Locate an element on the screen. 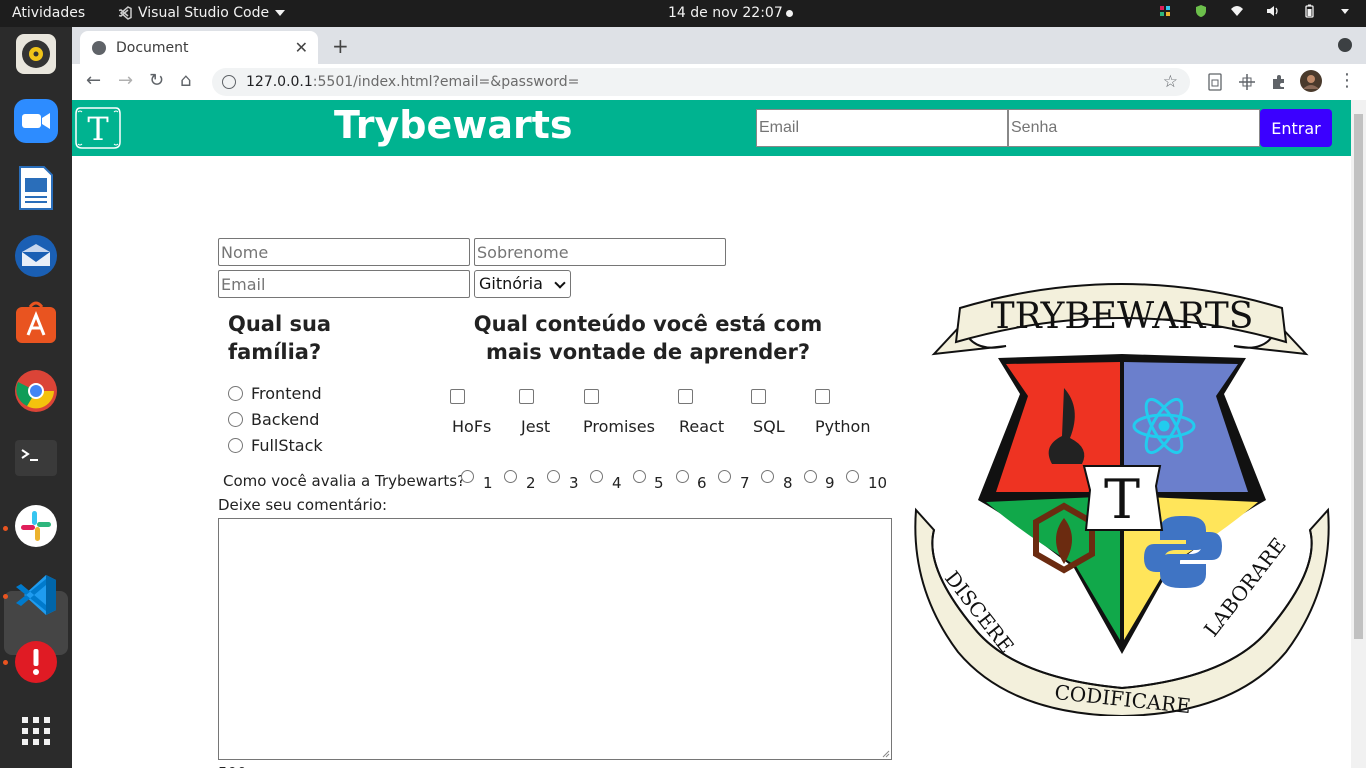  volume-icon is located at coordinates (1273, 11).